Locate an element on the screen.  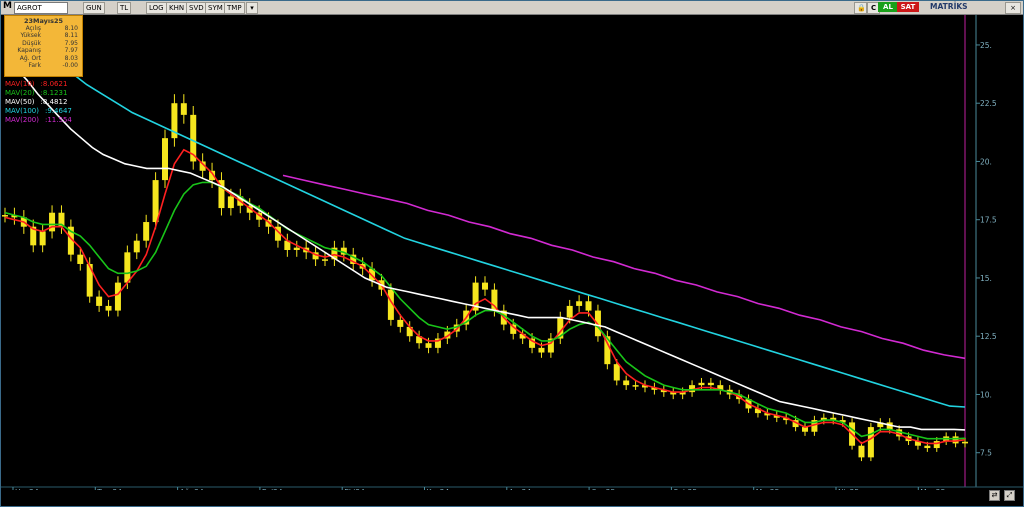
legend-mav50: MAV(50):8.4812 is located at coordinates (38, 102).